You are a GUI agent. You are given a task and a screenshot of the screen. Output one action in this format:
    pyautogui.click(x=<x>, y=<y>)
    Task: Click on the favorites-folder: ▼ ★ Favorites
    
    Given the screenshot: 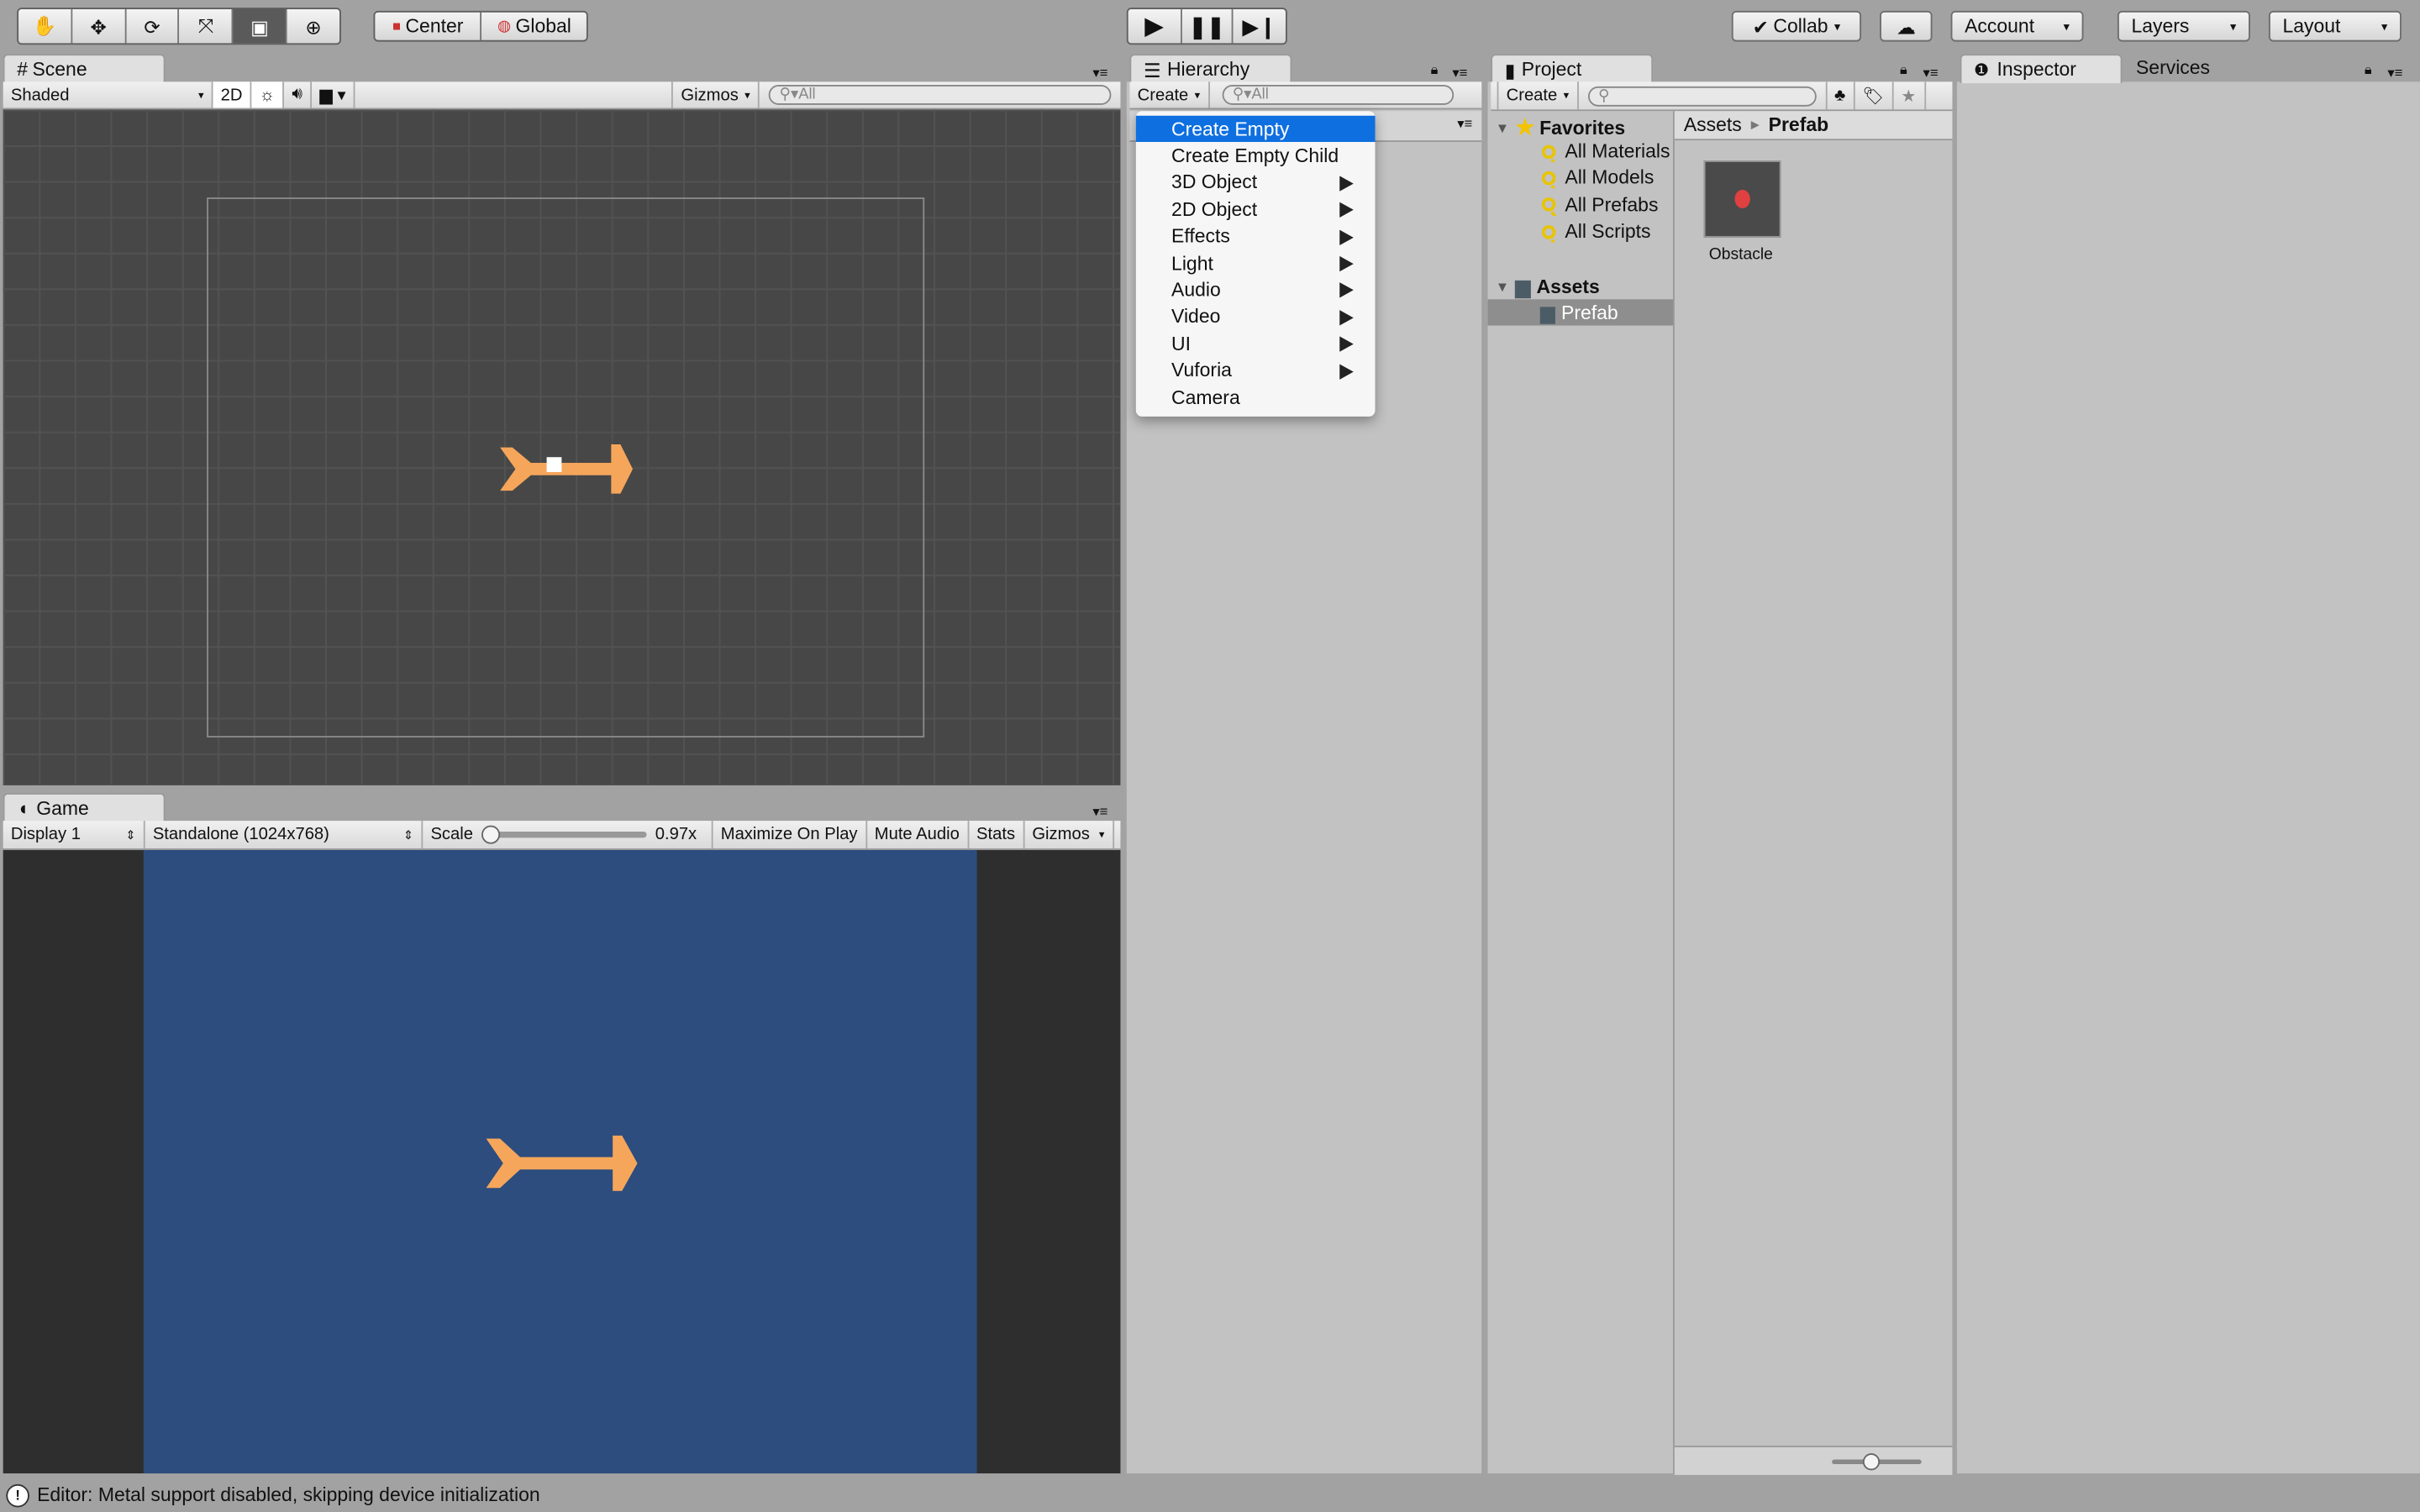 What is the action you would take?
    pyautogui.click(x=1560, y=127)
    